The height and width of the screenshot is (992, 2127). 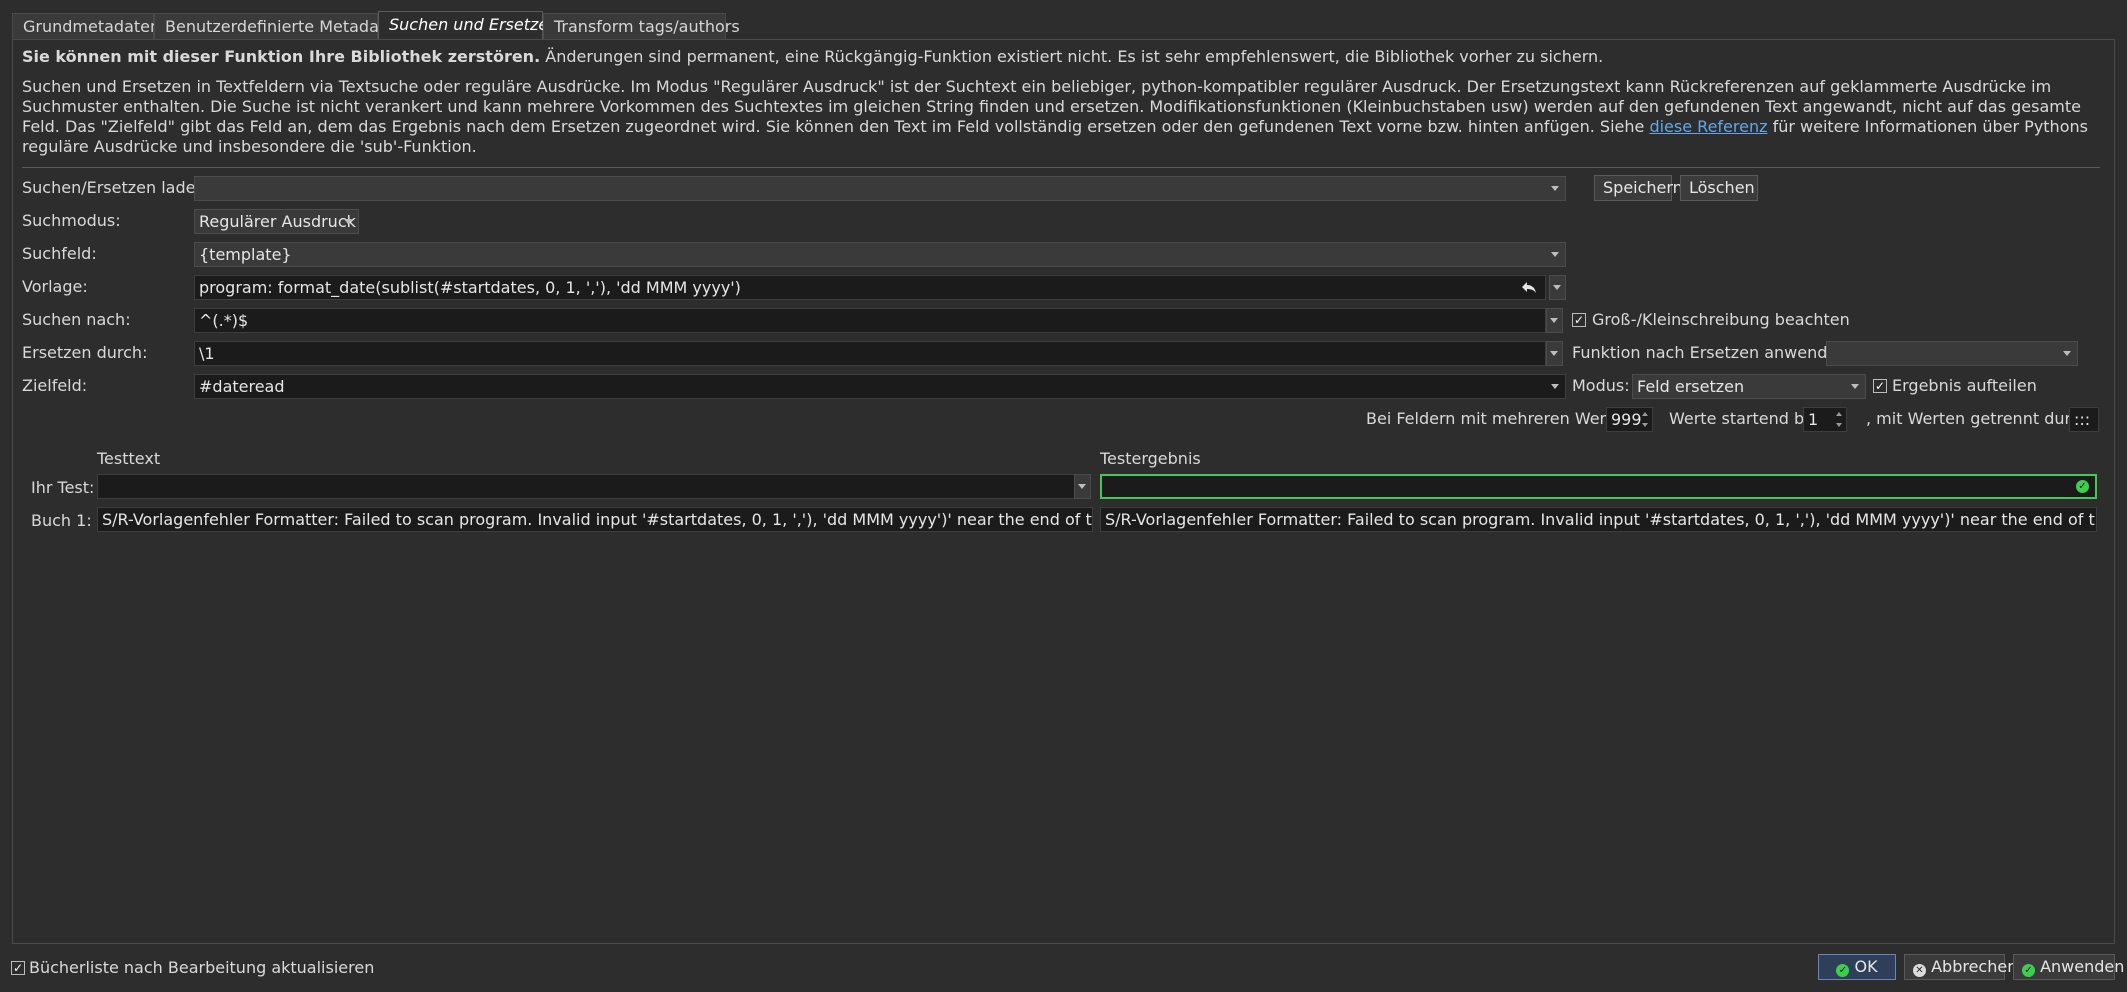 What do you see at coordinates (880, 386) in the screenshot?
I see `destination-field-select: #dateread` at bounding box center [880, 386].